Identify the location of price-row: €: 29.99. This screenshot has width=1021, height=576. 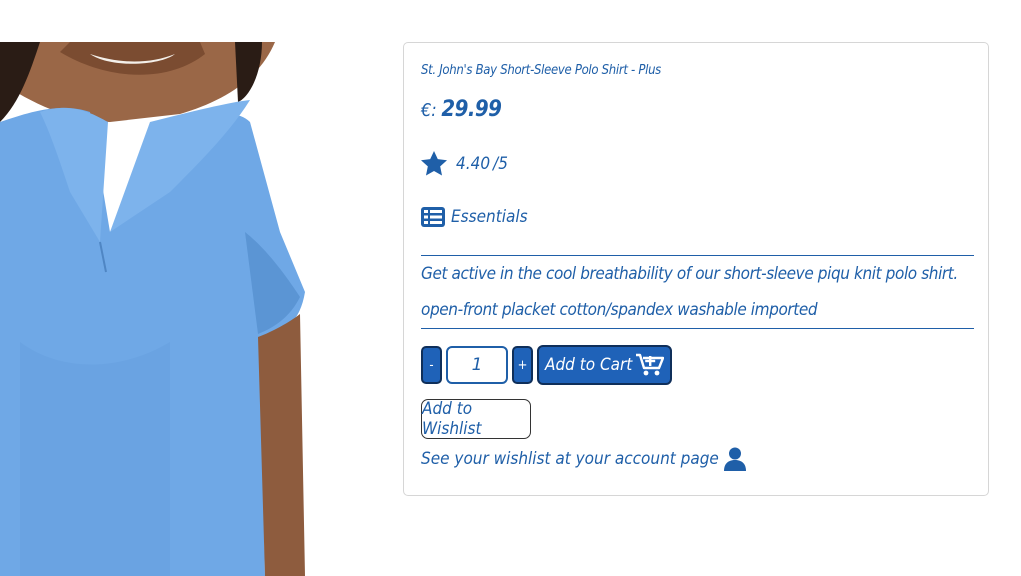
(461, 109).